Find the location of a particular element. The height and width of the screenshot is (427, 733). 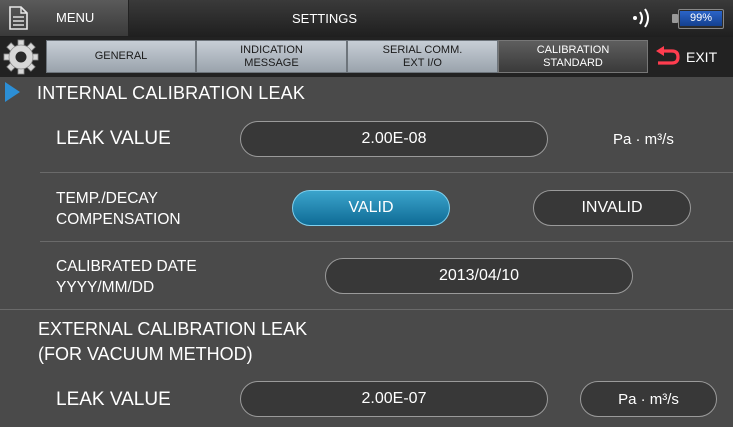

tab-label: GENERAL is located at coordinates (121, 56).